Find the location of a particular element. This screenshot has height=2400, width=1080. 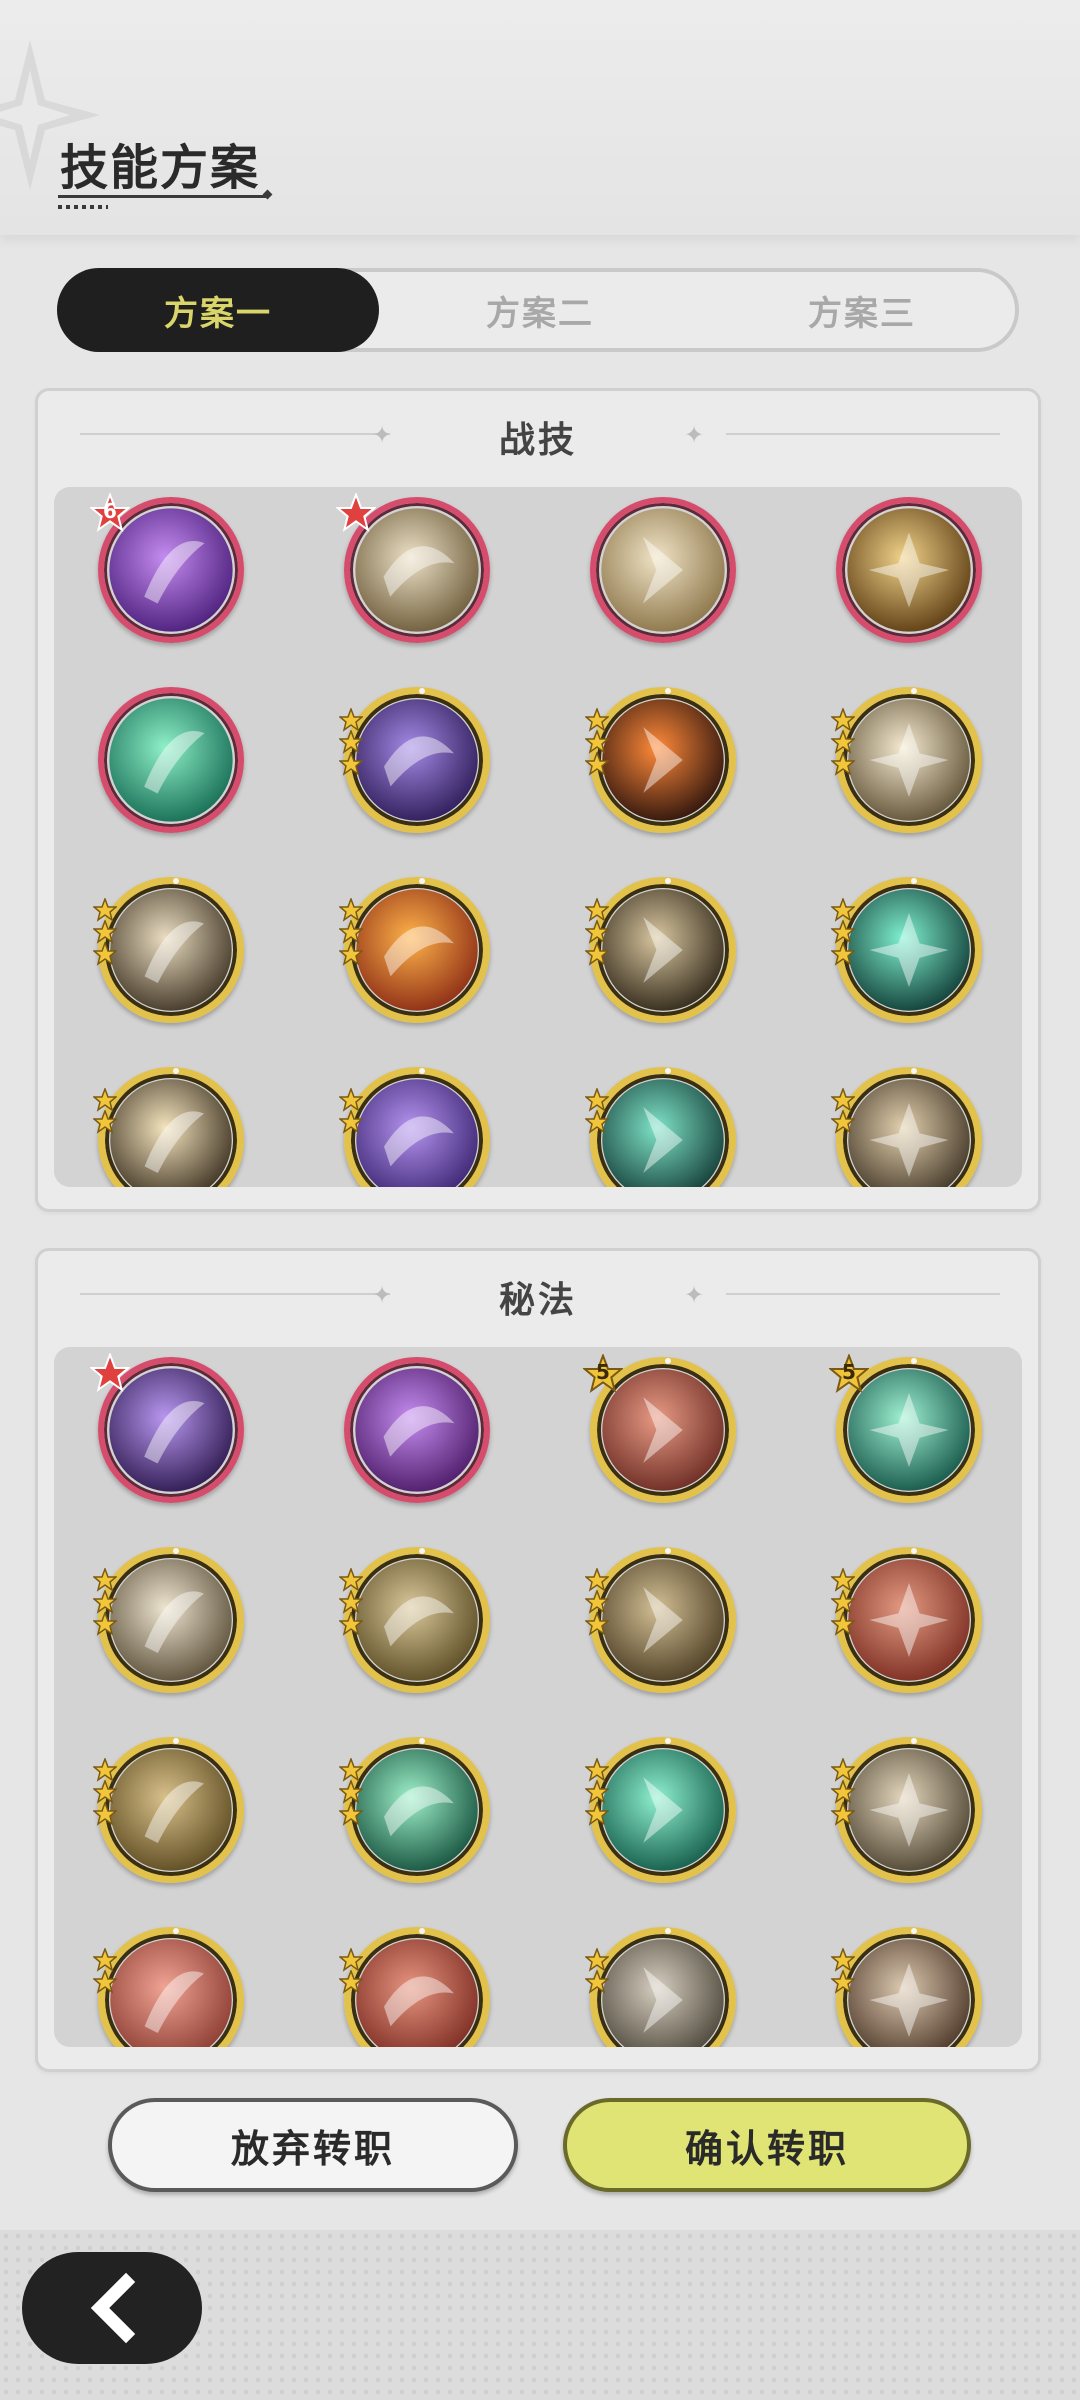

arcane-section-header: ✦ 秘法 ✦ is located at coordinates (538, 1296).